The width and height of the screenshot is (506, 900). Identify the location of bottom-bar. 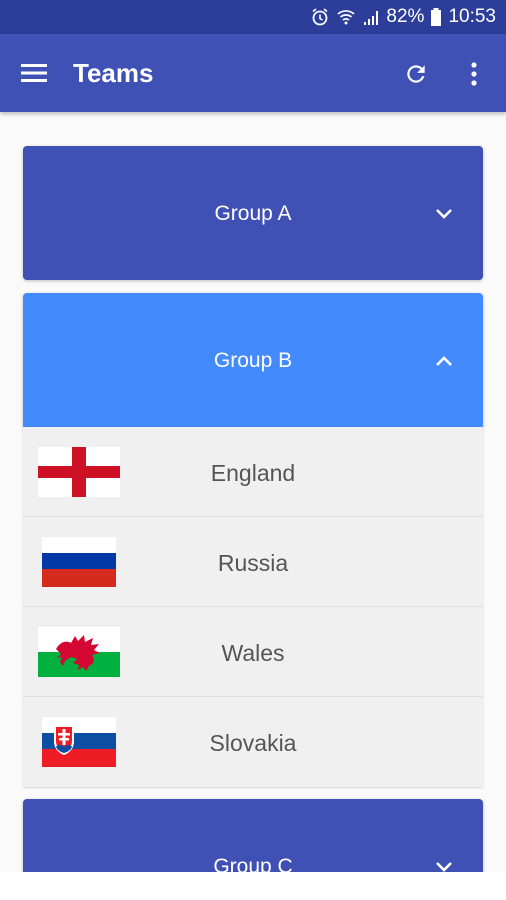
(253, 886).